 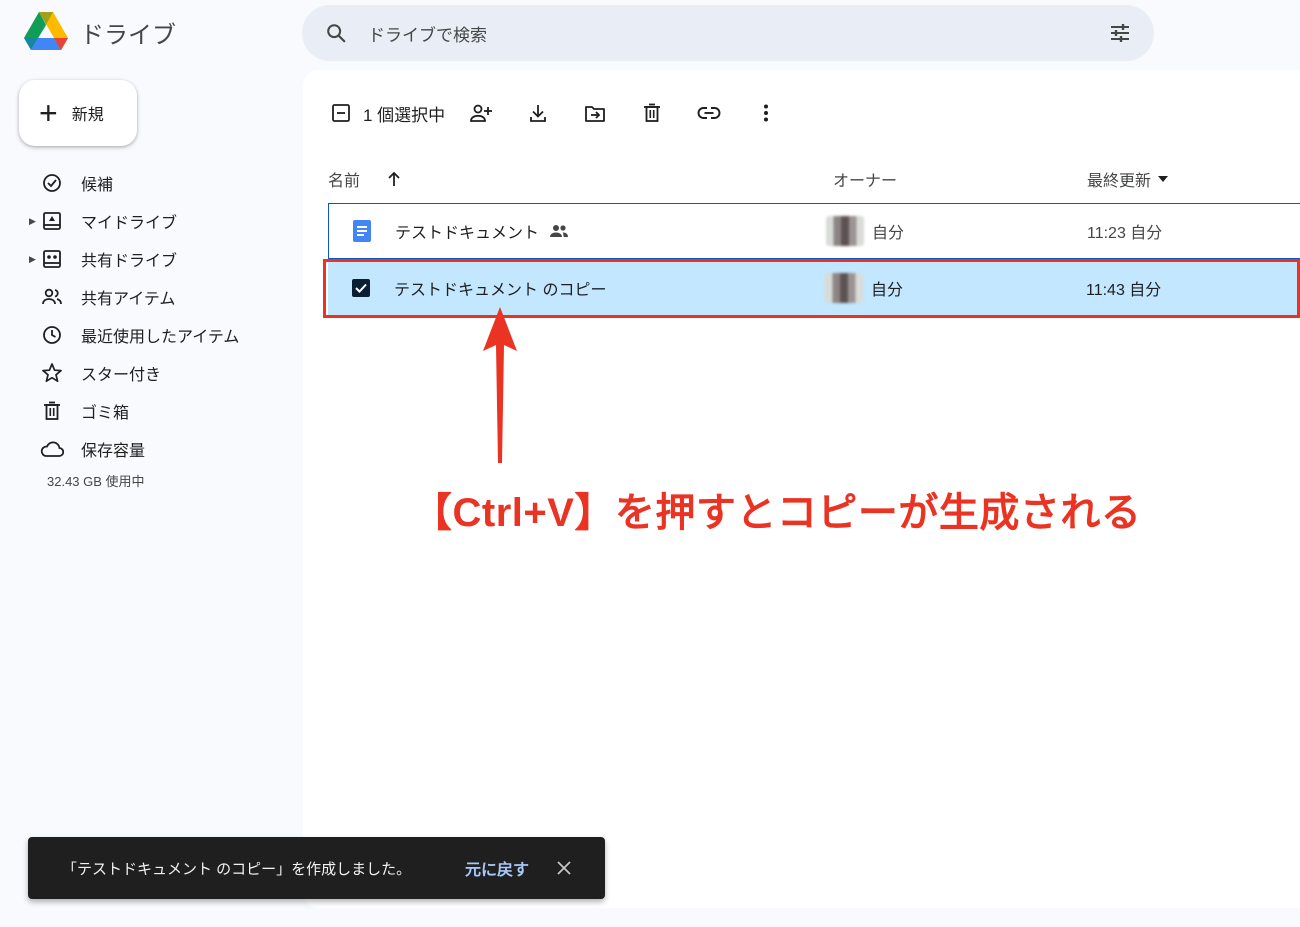 I want to click on share-icon, so click(x=481, y=113).